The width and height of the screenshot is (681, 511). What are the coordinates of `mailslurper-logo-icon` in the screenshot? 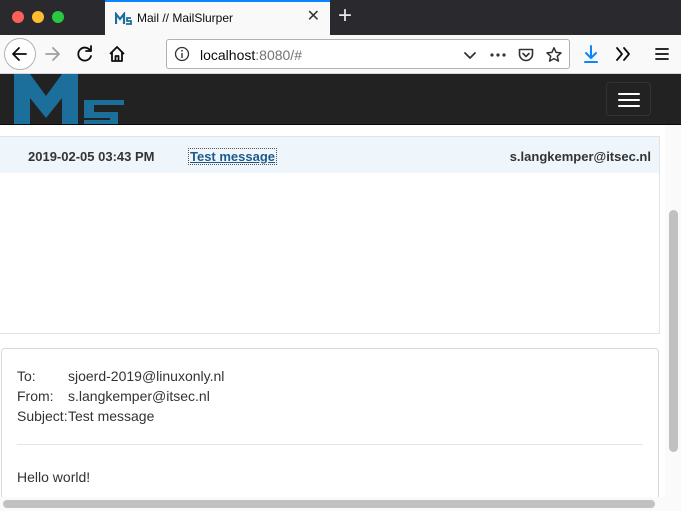 It's located at (123, 18).